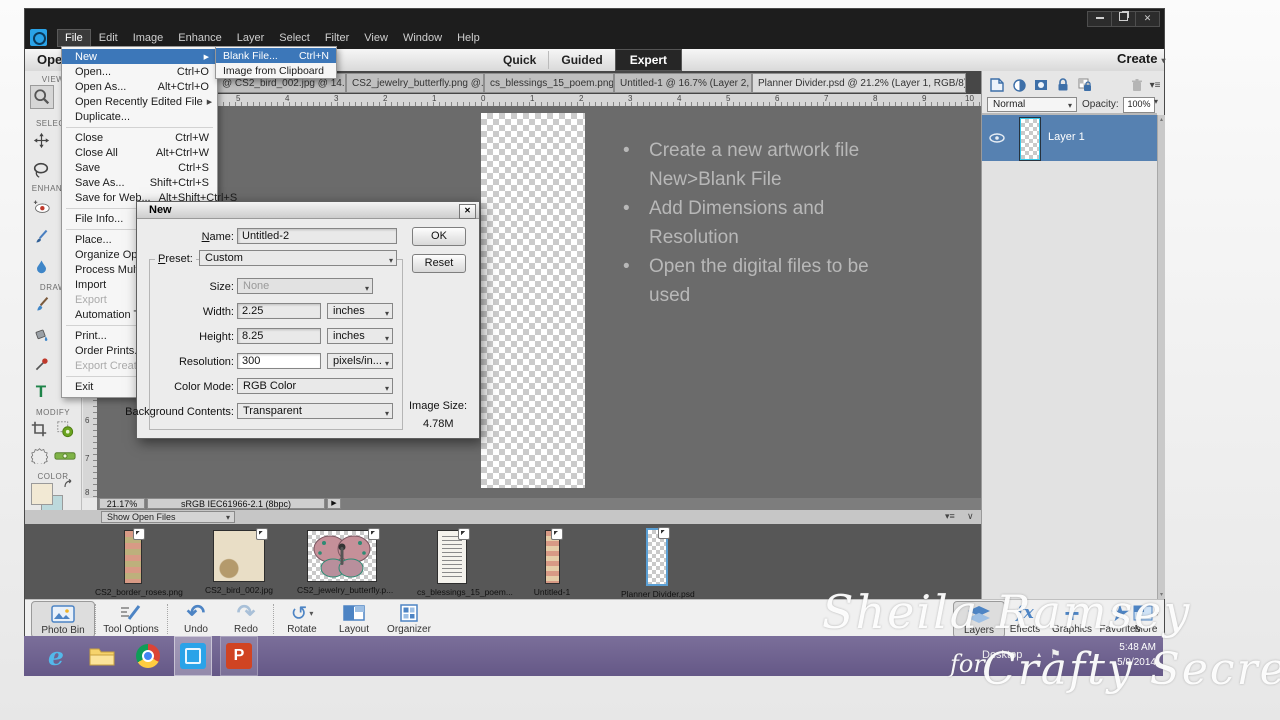 The width and height of the screenshot is (1280, 720). What do you see at coordinates (148, 38) in the screenshot?
I see `menu-image: Image` at bounding box center [148, 38].